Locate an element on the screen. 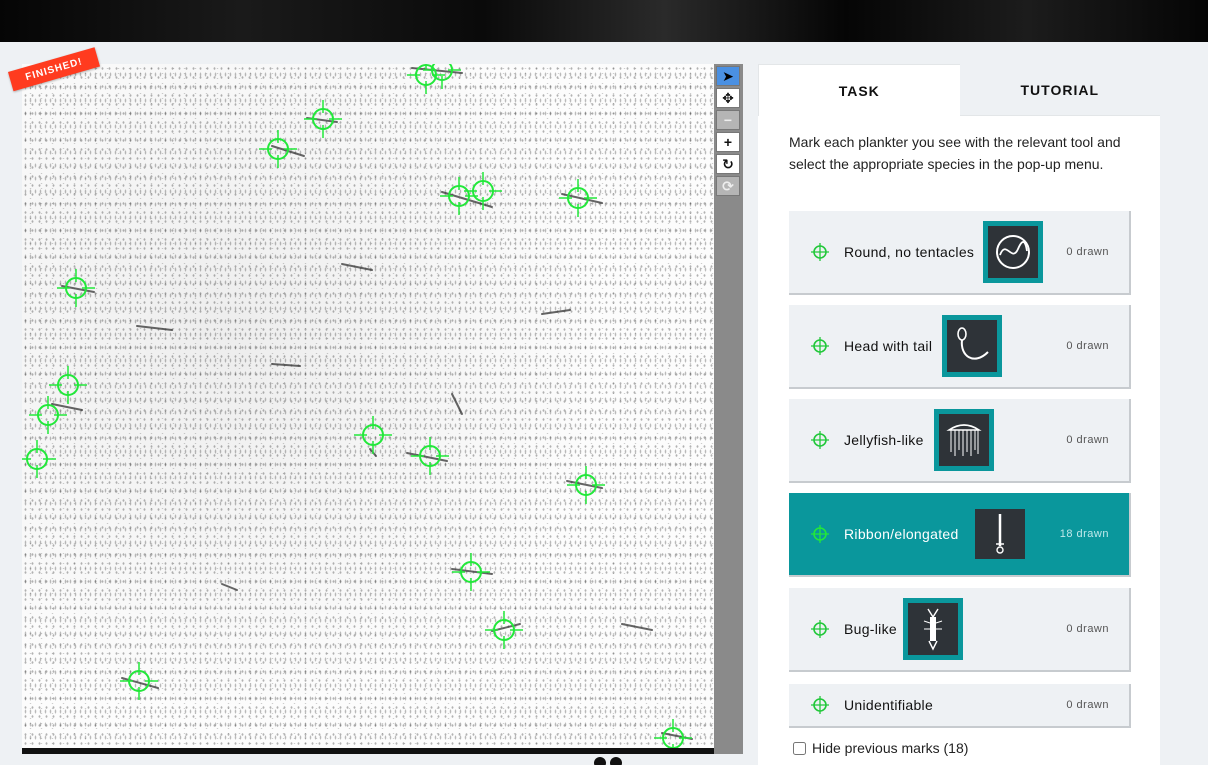 The width and height of the screenshot is (1208, 765). tool-bug-like: Bug-like 0 drawn is located at coordinates (960, 630).